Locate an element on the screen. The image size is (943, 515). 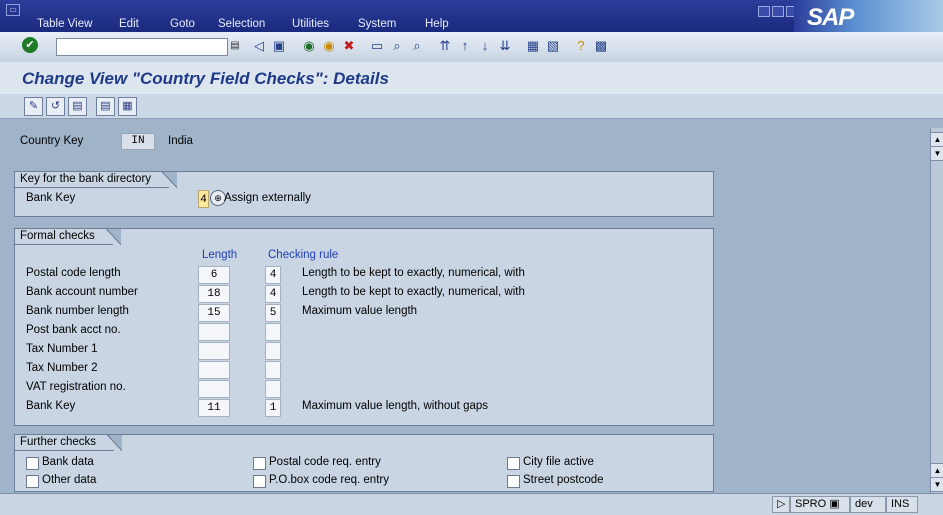
transaction-text: SPRO is located at coordinates (811, 504).